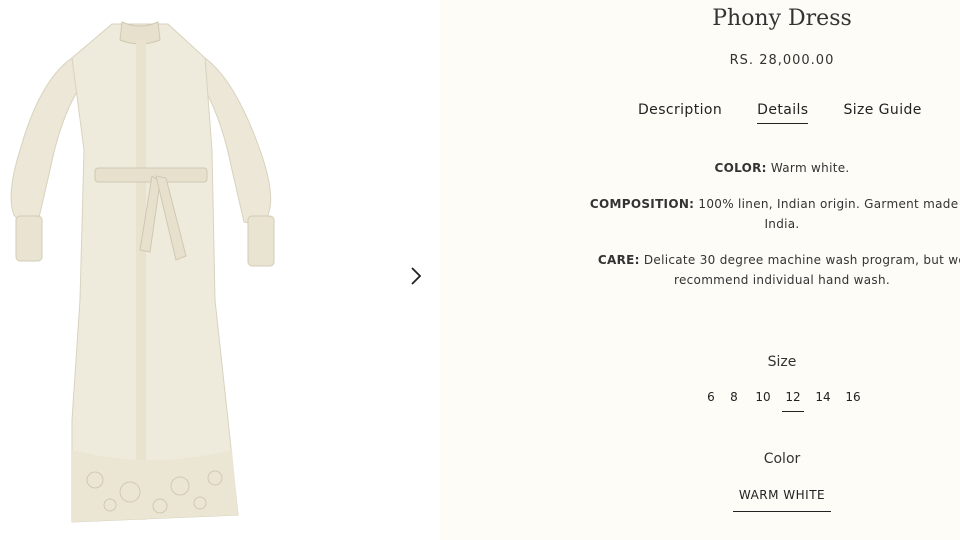 Image resolution: width=960 pixels, height=540 pixels. Describe the element at coordinates (763, 401) in the screenshot. I see `size-option-10: 10` at that location.